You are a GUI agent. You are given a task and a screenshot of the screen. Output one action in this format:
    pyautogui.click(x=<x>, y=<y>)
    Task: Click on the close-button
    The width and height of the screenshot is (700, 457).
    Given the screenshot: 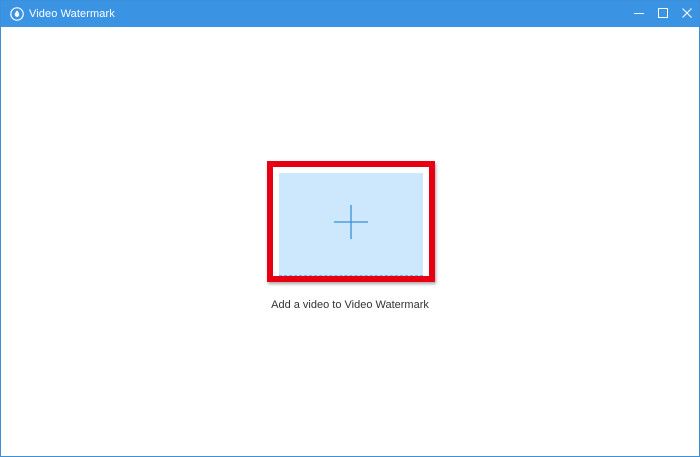 What is the action you would take?
    pyautogui.click(x=687, y=14)
    